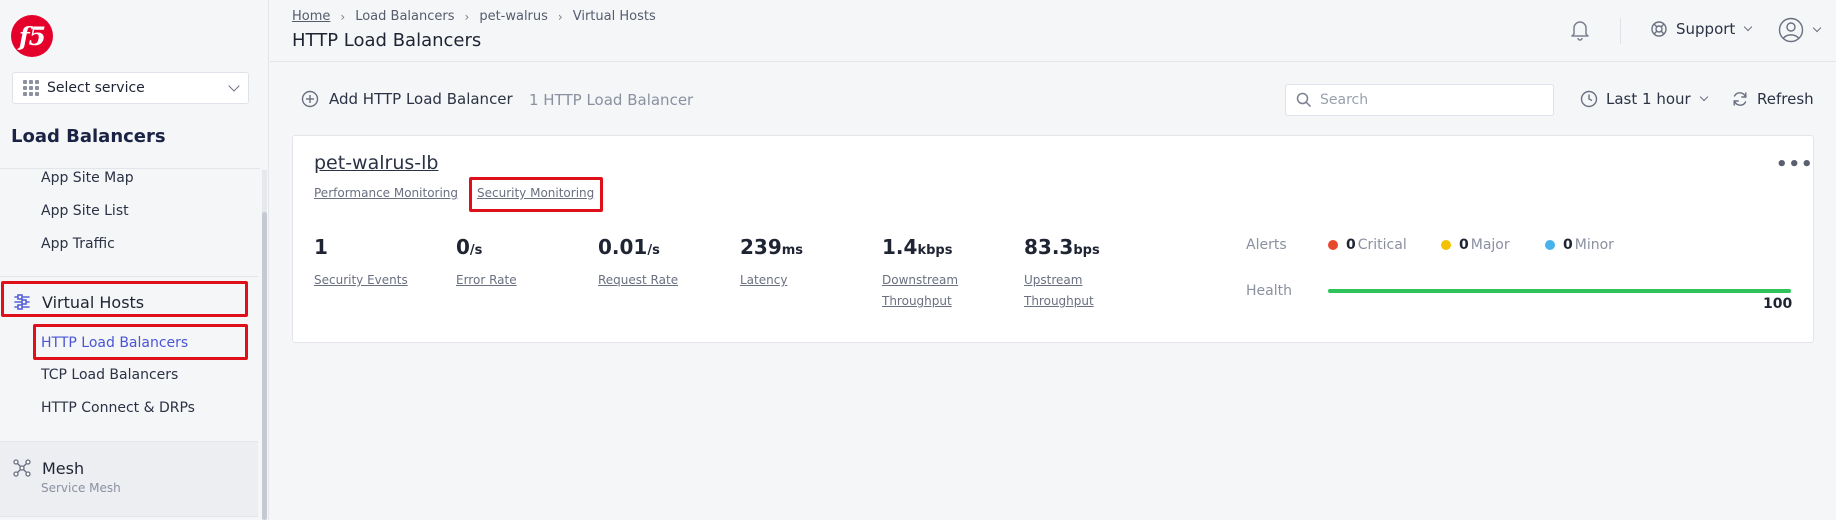 The height and width of the screenshot is (520, 1836). I want to click on alert-critical: 0 Critical, so click(1367, 245).